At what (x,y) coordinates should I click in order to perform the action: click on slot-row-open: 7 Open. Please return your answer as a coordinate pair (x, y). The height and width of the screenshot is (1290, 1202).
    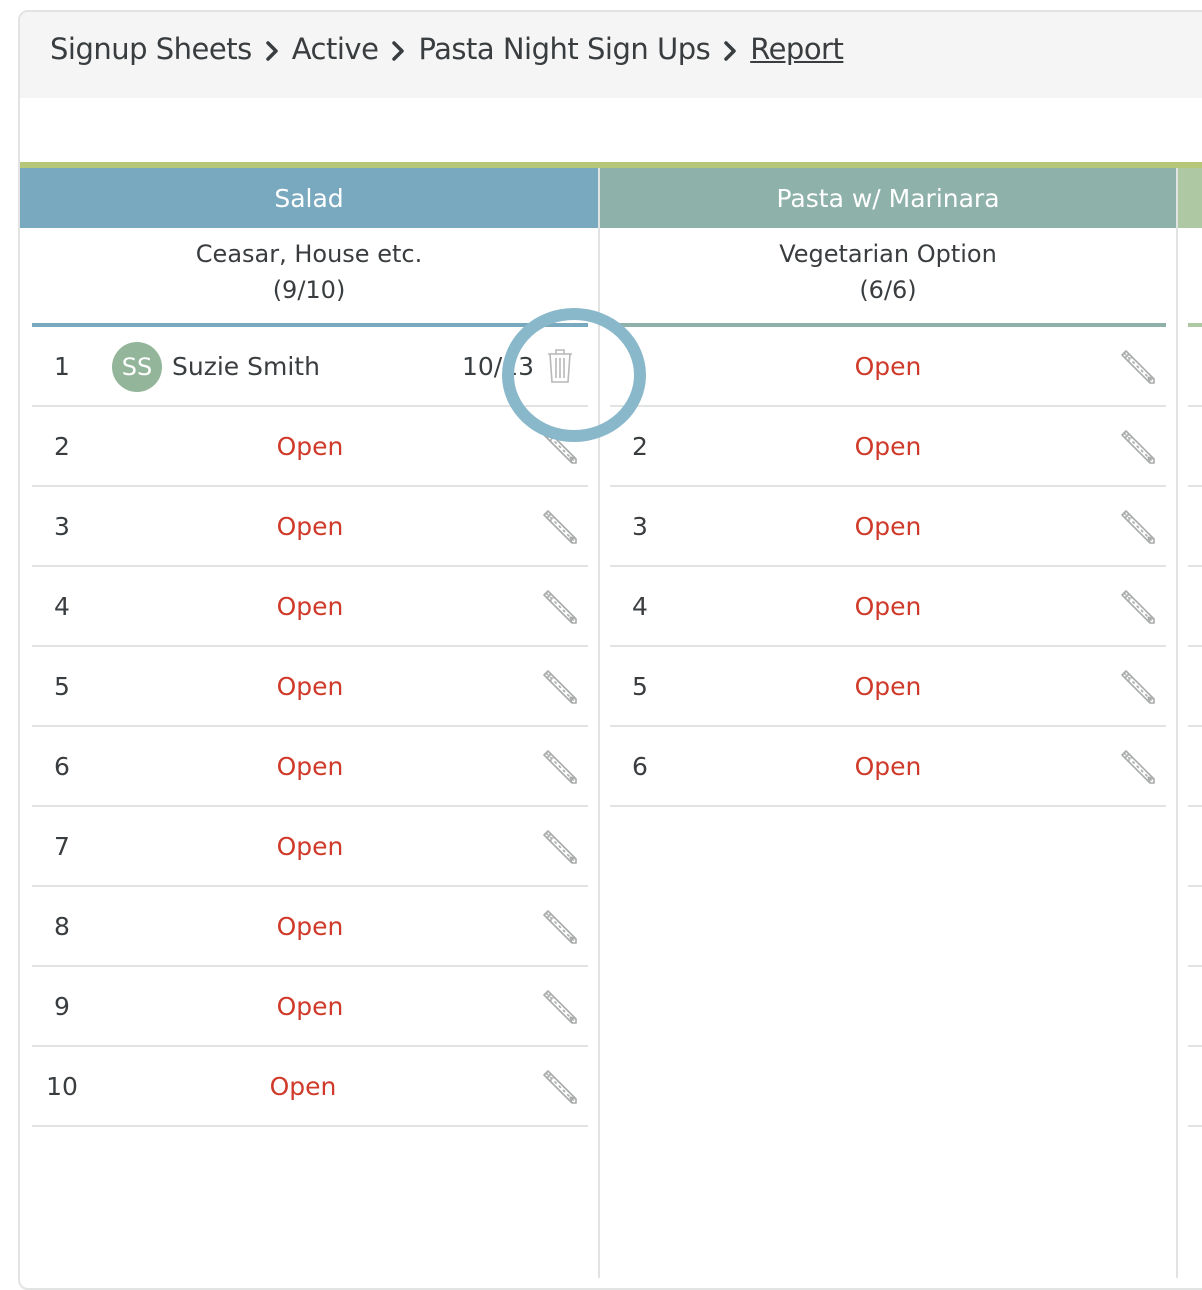
    Looking at the image, I should click on (310, 847).